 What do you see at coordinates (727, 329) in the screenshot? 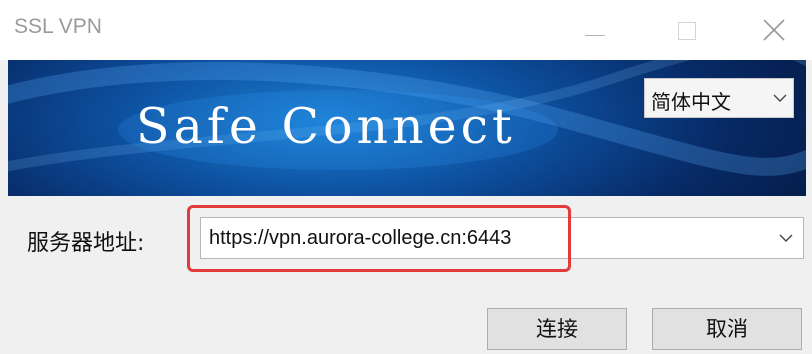
I see `cancel-button: 取消` at bounding box center [727, 329].